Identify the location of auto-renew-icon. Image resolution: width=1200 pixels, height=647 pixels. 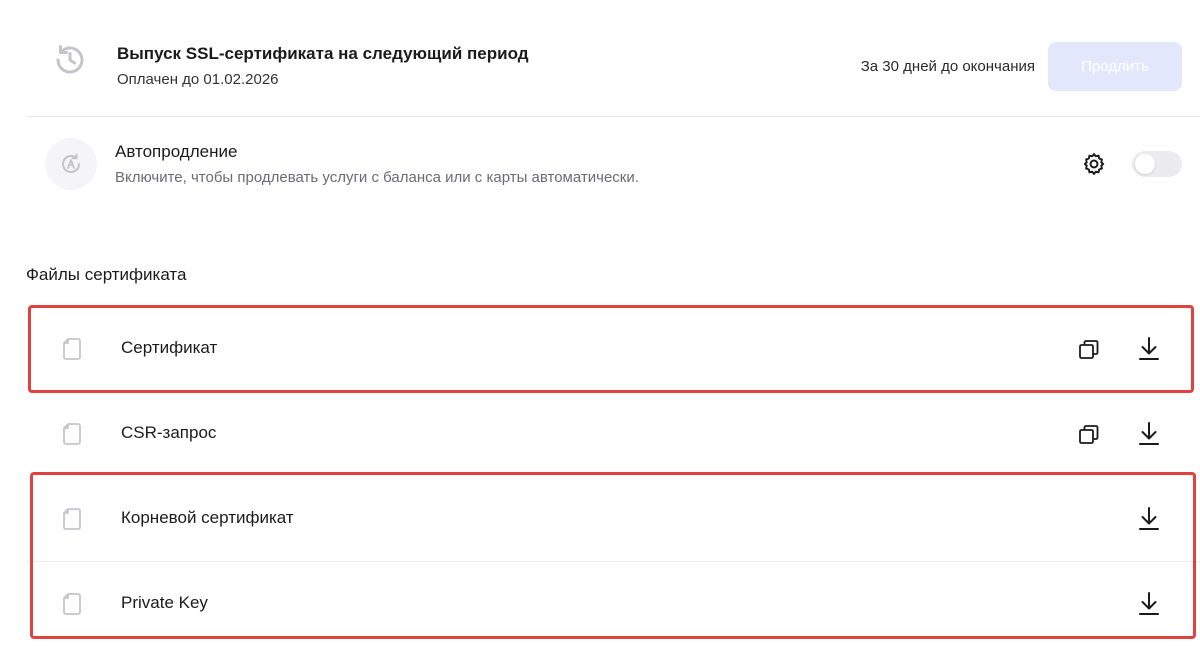
(71, 164).